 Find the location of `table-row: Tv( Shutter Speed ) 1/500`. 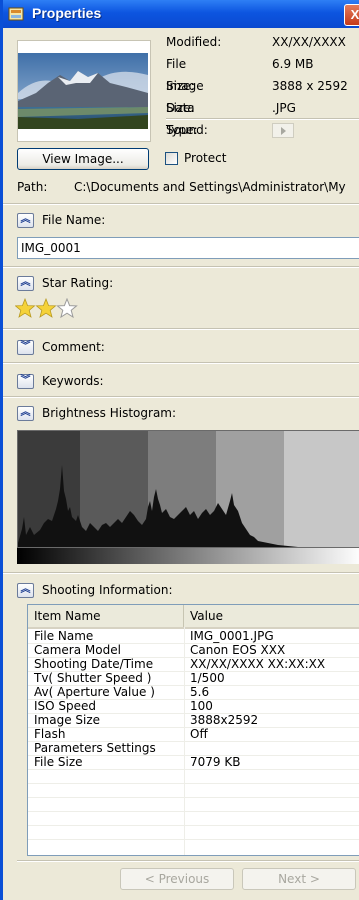

table-row: Tv( Shutter Speed ) 1/500 is located at coordinates (193, 678).